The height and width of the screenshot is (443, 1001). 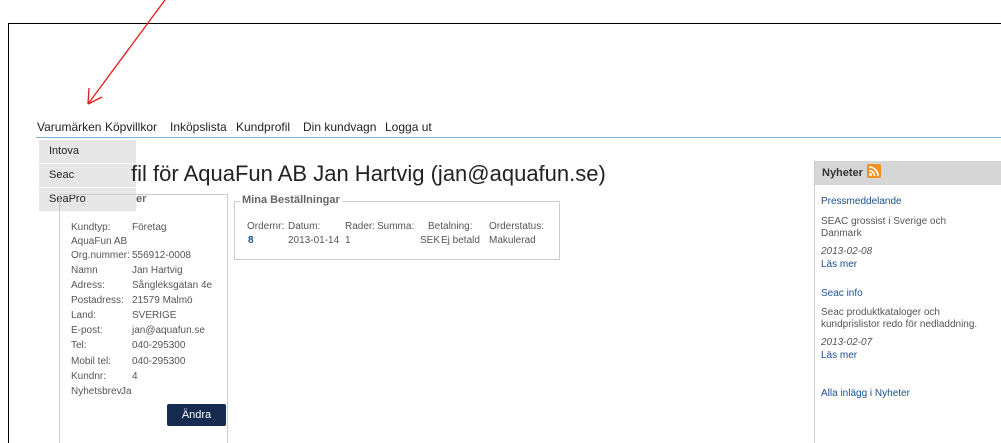 What do you see at coordinates (104, 376) in the screenshot?
I see `field-kundnr: Kundnr: 4` at bounding box center [104, 376].